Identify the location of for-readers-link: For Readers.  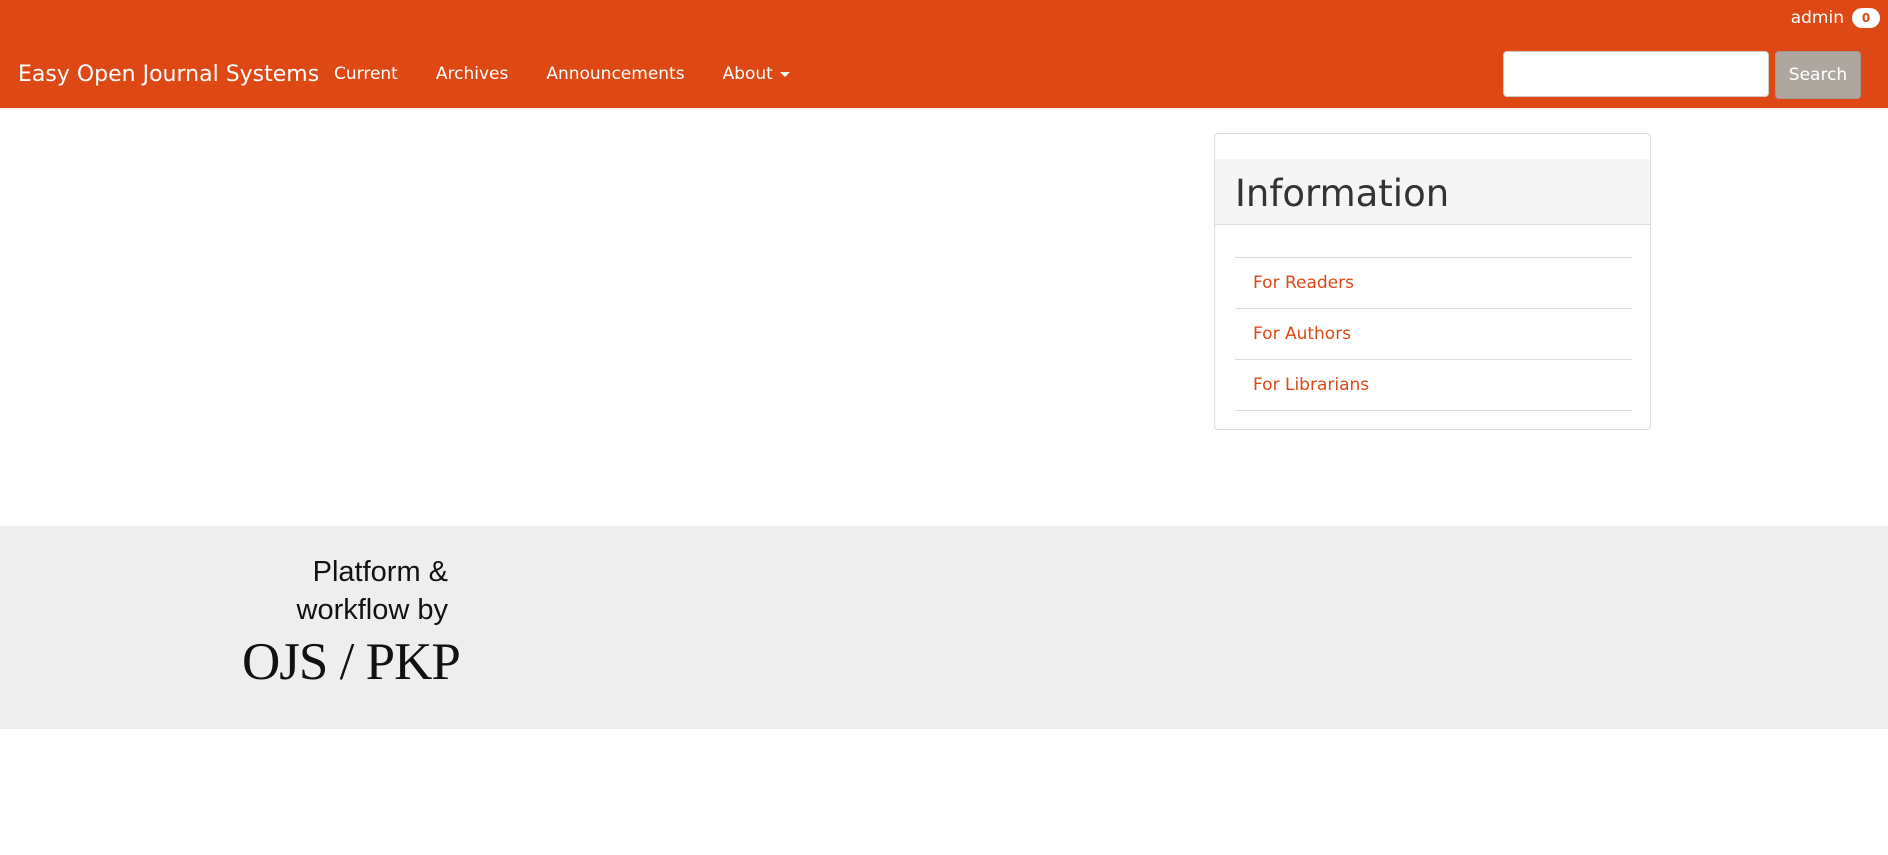
(1303, 283).